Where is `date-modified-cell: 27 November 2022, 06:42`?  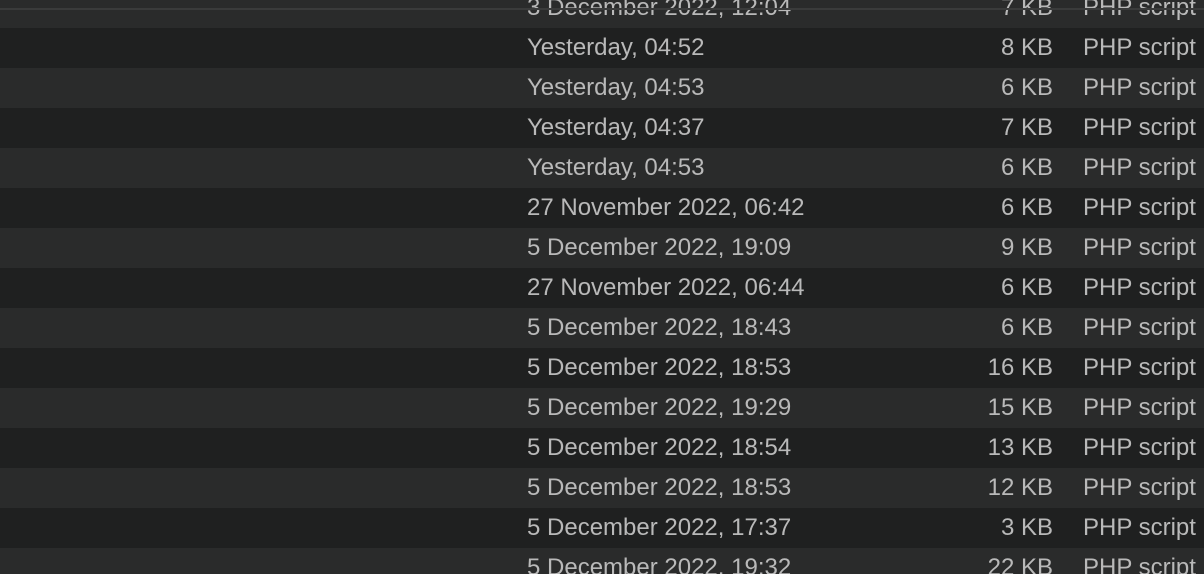 date-modified-cell: 27 November 2022, 06:42 is located at coordinates (666, 207).